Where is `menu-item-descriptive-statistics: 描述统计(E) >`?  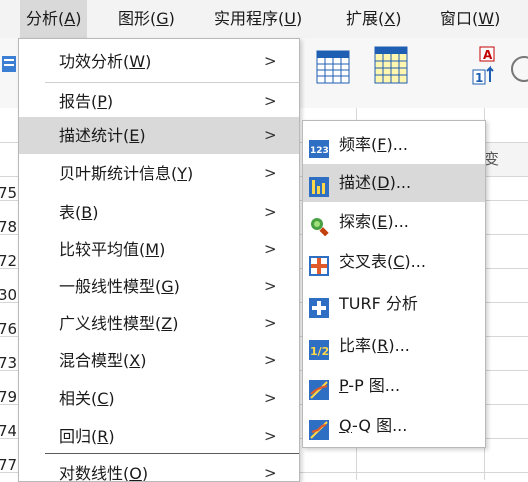
menu-item-descriptive-statistics: 描述统计(E) > is located at coordinates (159, 135).